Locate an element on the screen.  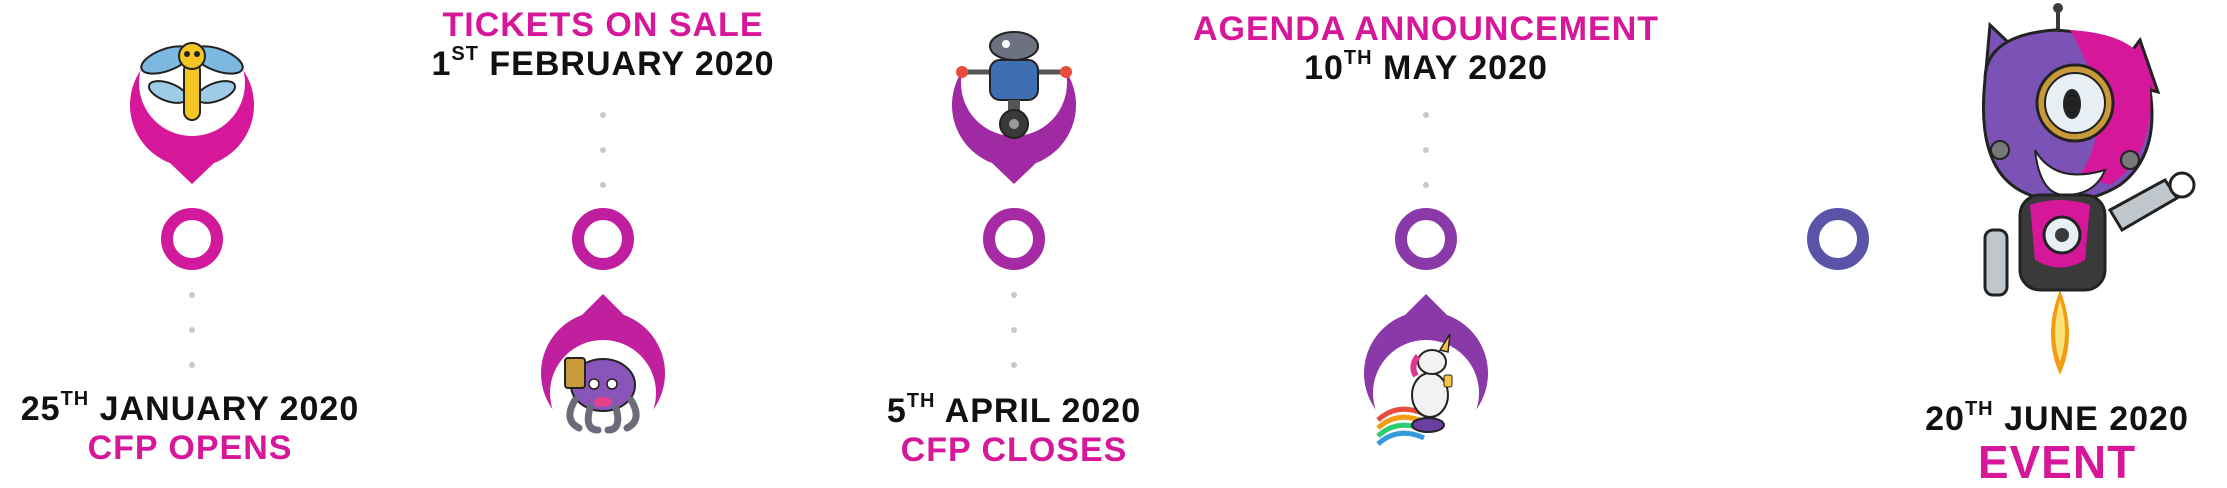
milestone-title: EVENT is located at coordinates (2057, 462).